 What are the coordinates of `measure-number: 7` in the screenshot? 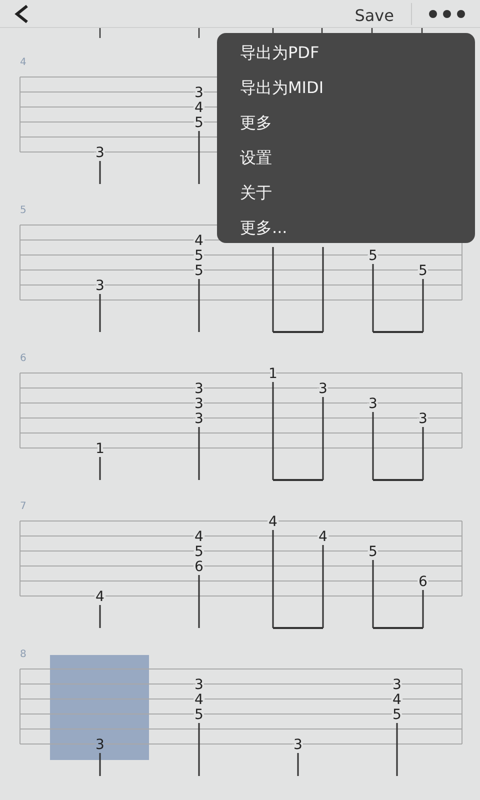 It's located at (23, 507).